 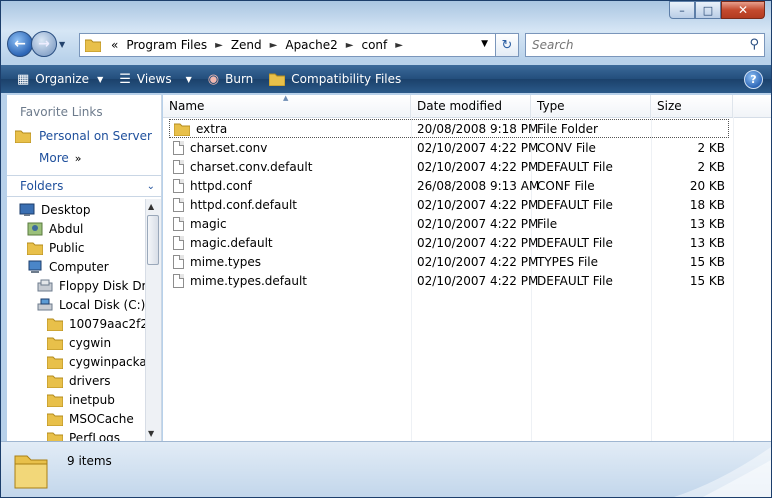 What do you see at coordinates (166, 45) in the screenshot?
I see `breadcrumb-program-files: Program Files` at bounding box center [166, 45].